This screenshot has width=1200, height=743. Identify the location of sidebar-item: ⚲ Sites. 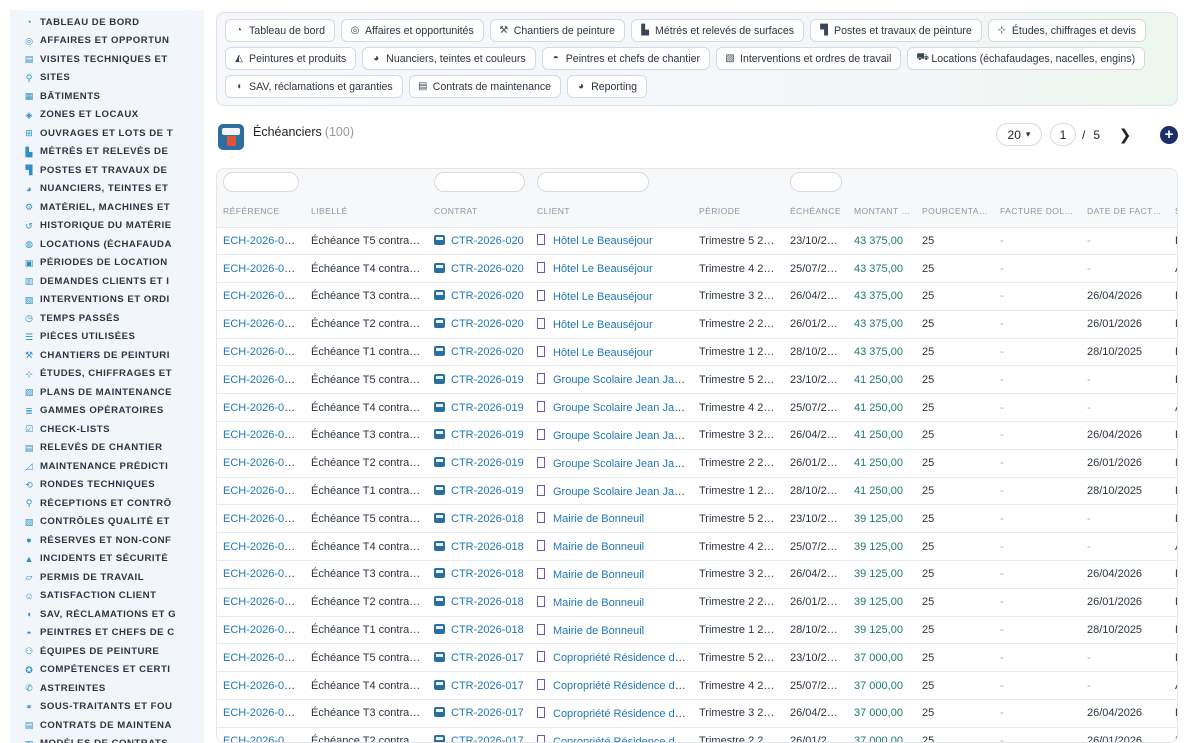
(107, 78).